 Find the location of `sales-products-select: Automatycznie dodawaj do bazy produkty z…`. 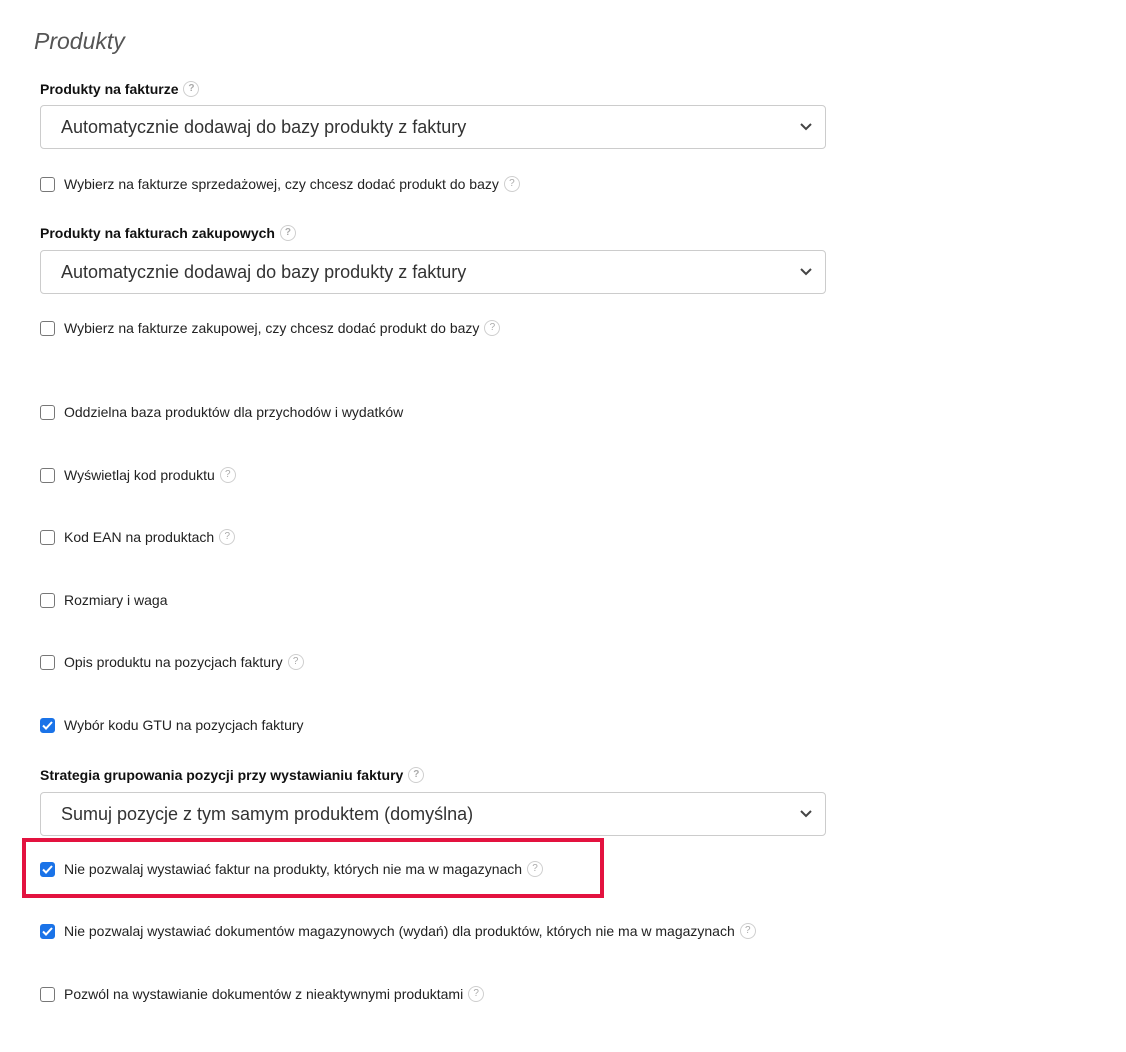

sales-products-select: Automatycznie dodawaj do bazy produkty z… is located at coordinates (433, 127).